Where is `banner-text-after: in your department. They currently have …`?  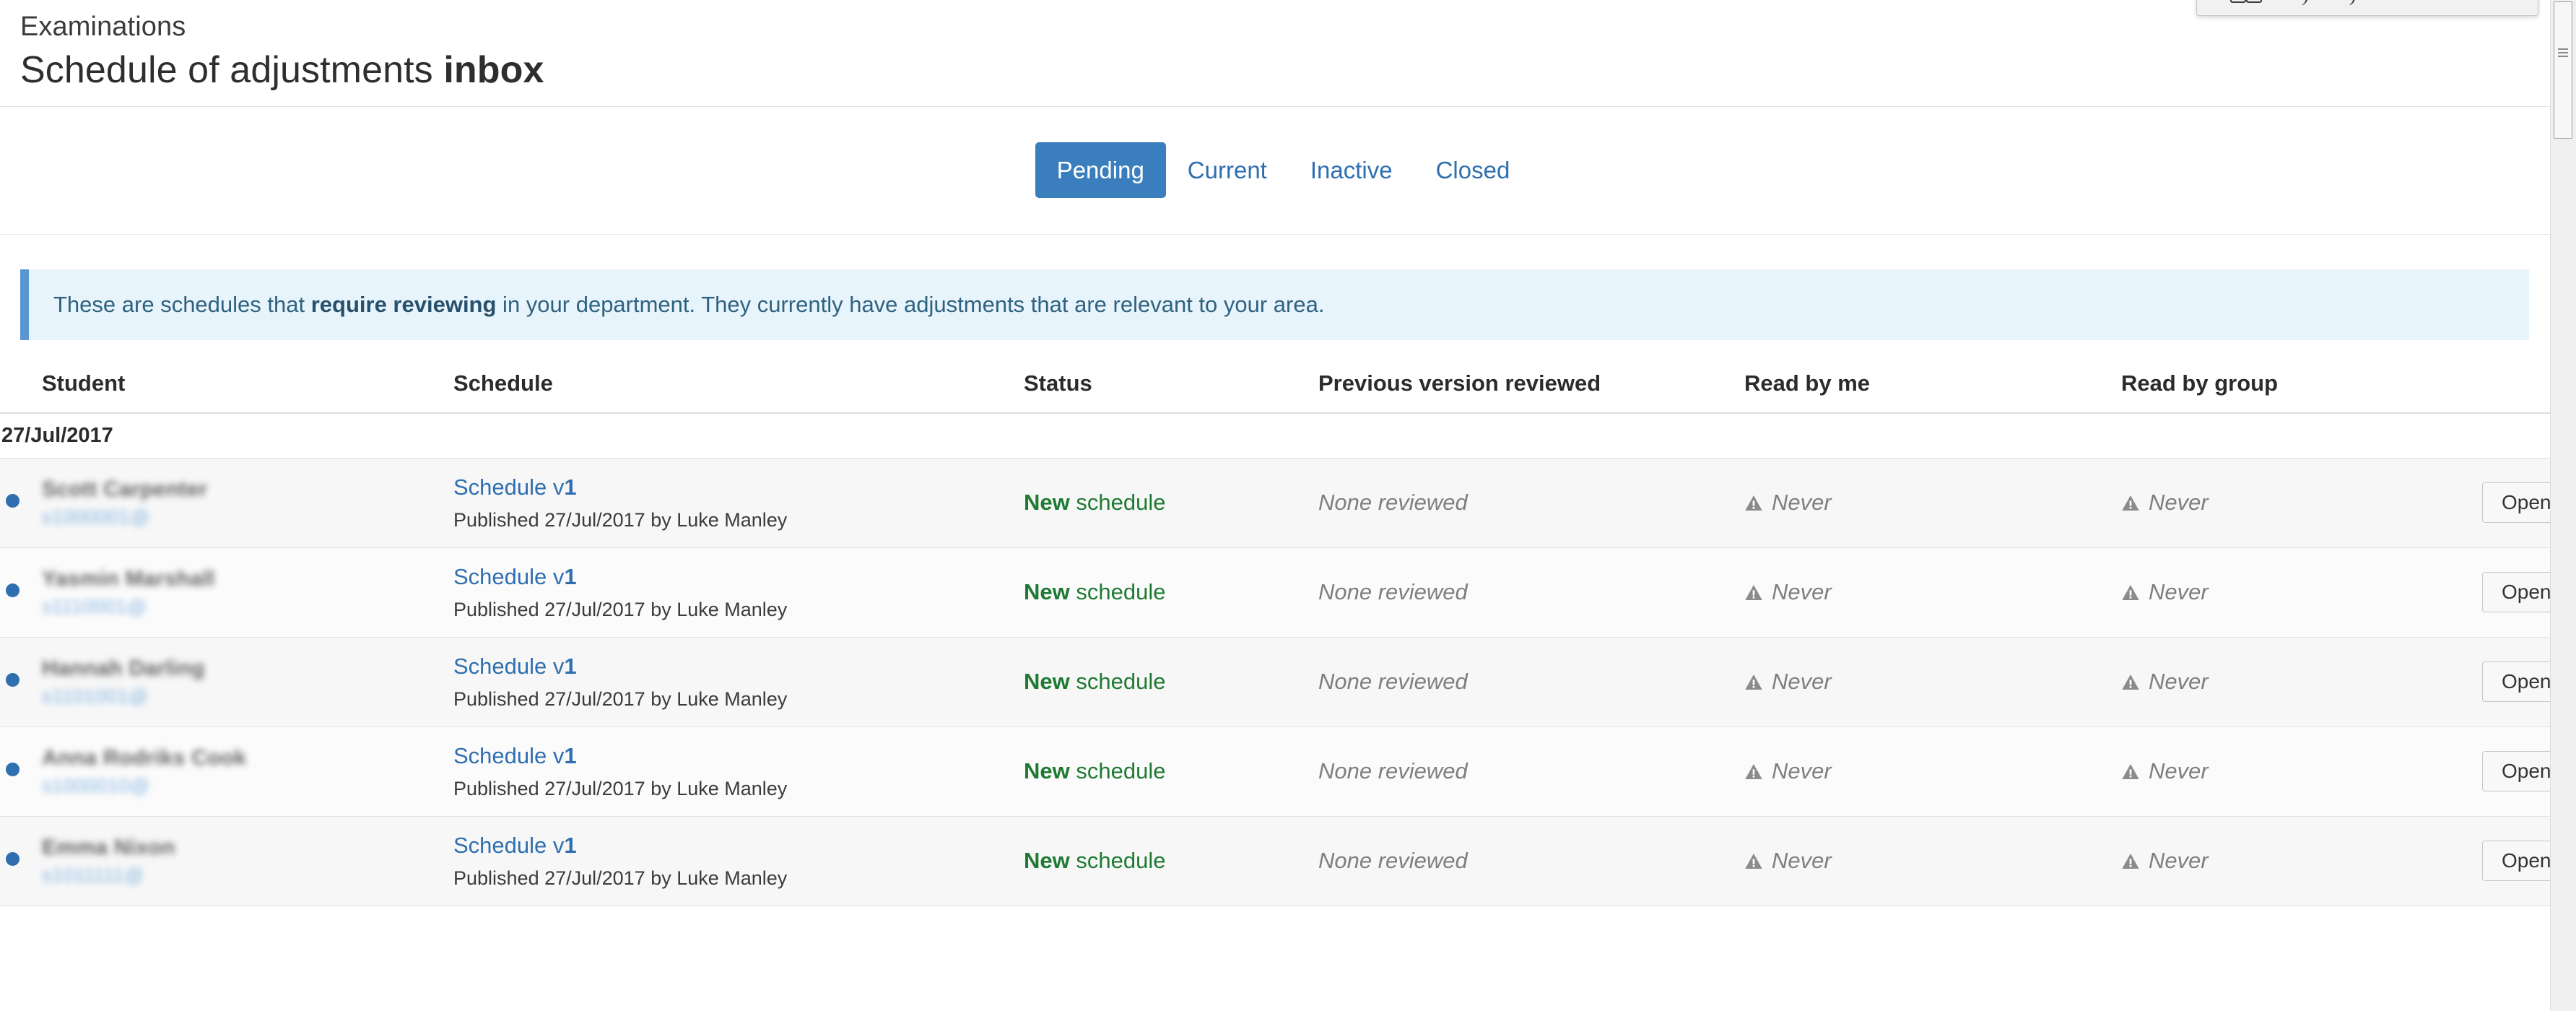
banner-text-after: in your department. They currently have … is located at coordinates (910, 304).